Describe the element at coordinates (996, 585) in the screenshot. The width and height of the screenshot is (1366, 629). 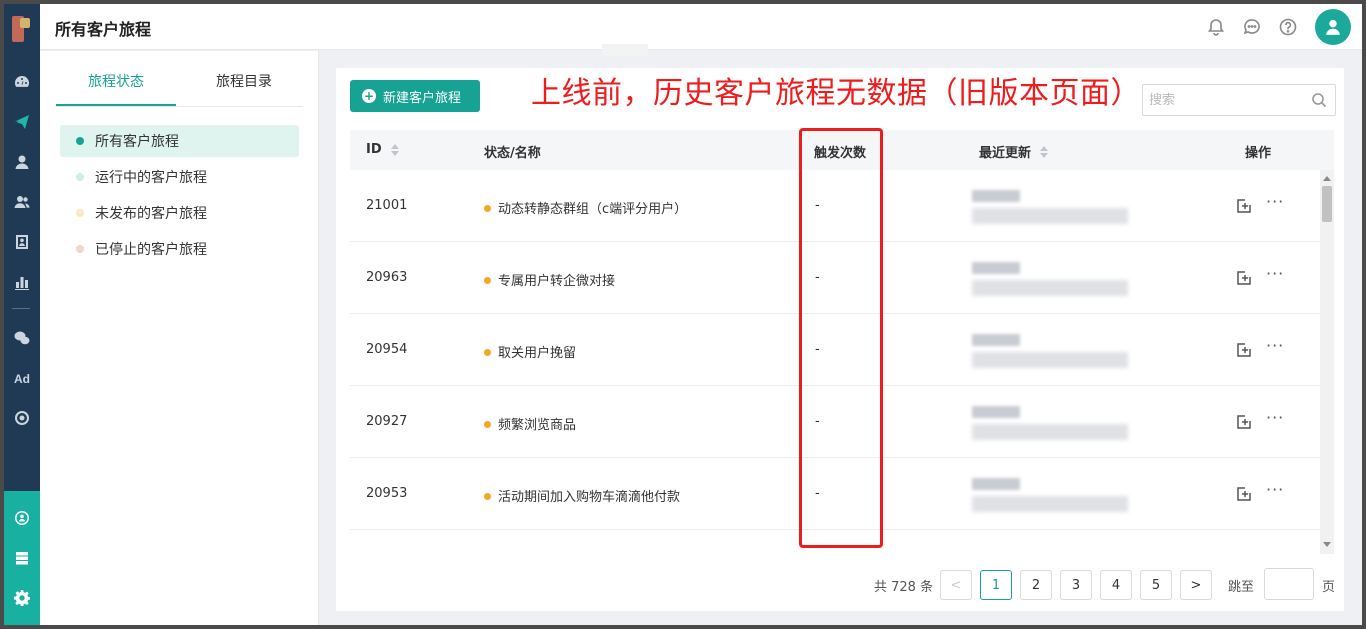
I see `page-button-1: 1` at that location.